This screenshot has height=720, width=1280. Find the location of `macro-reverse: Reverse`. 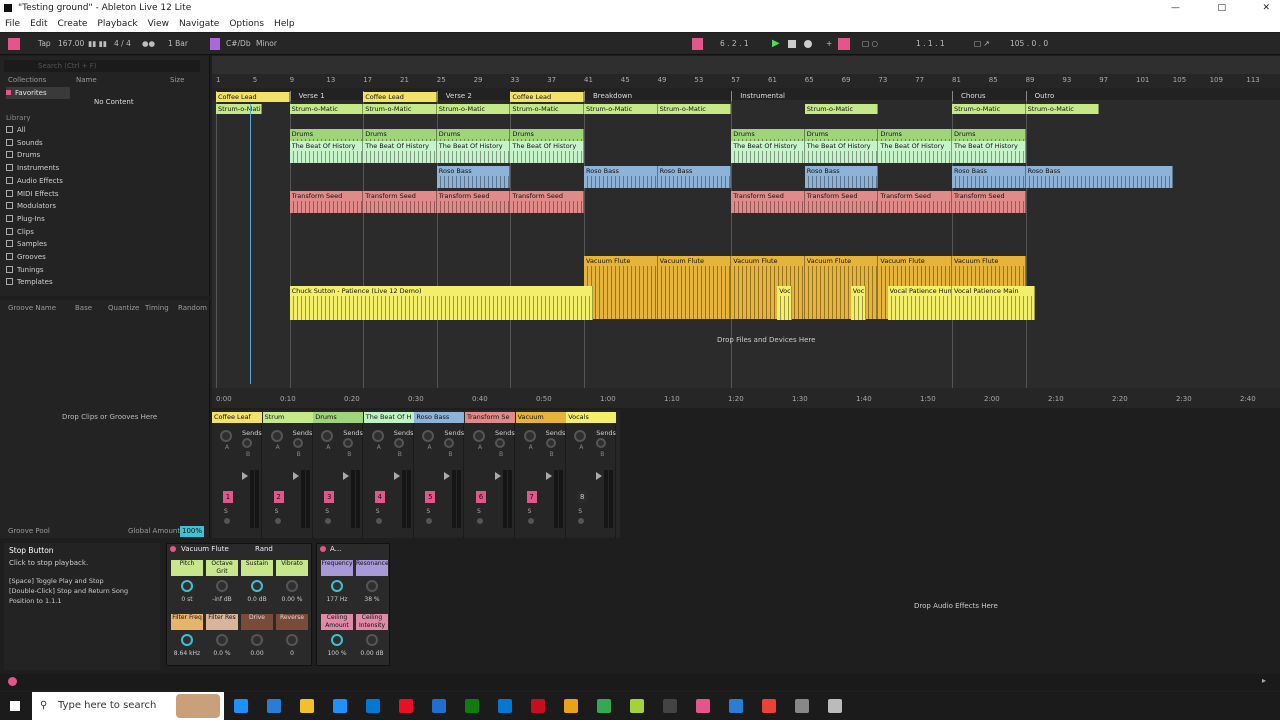

macro-reverse: Reverse is located at coordinates (292, 622).